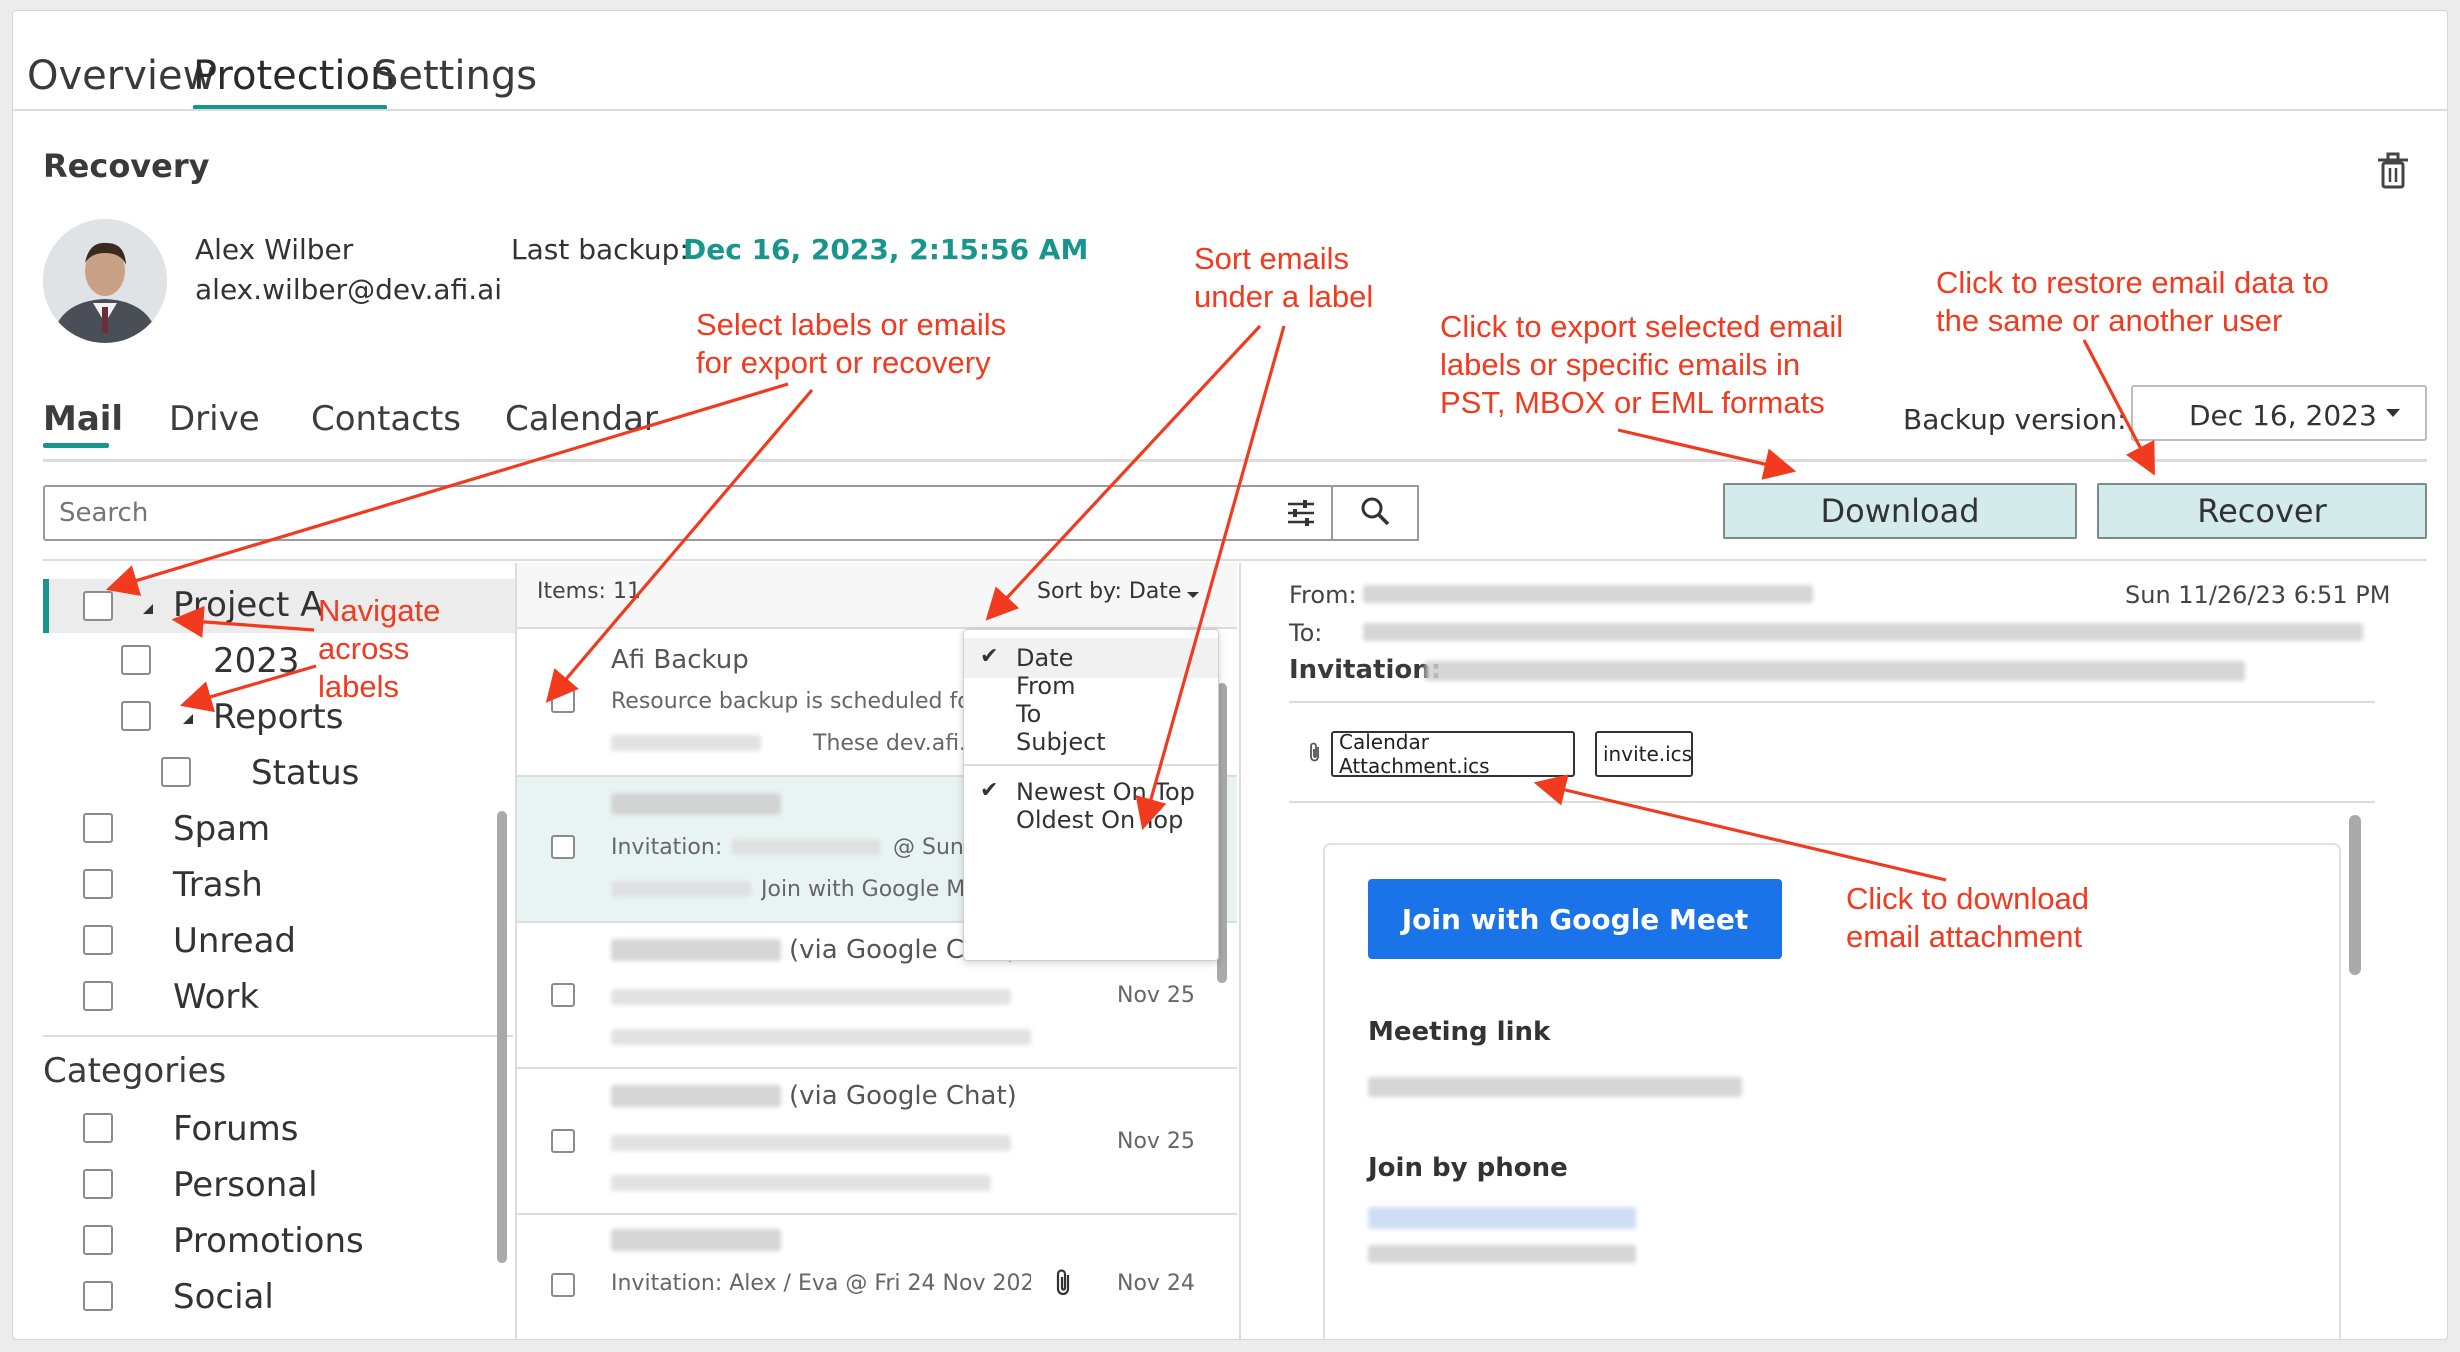 This screenshot has width=2460, height=1352. I want to click on attachment-invite-ics: invite.ics, so click(1644, 754).